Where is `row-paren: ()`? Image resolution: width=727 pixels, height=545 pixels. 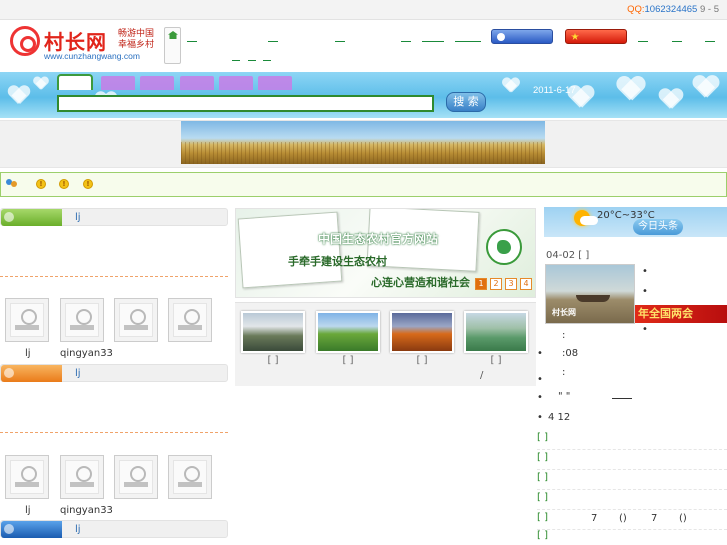 row-paren: () is located at coordinates (683, 518).